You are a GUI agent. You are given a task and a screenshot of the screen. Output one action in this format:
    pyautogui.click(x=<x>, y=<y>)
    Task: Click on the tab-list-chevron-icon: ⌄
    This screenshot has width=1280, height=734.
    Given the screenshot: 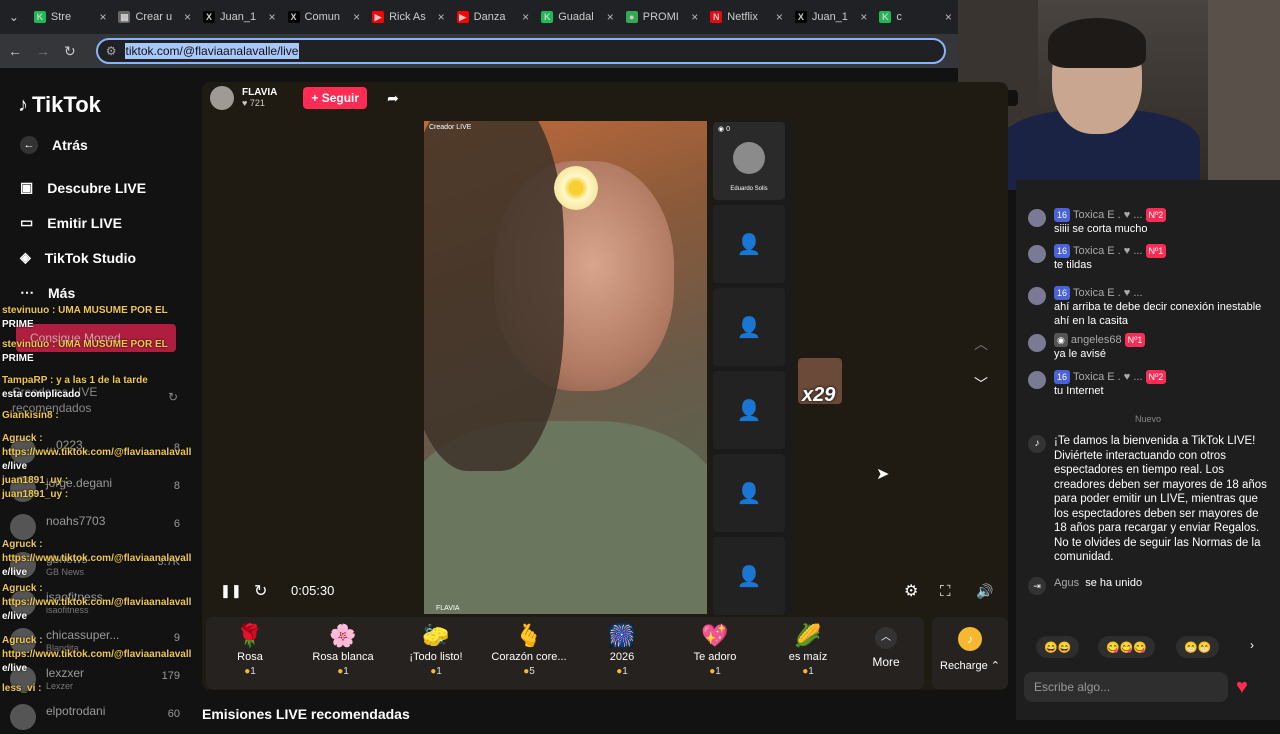 What is the action you would take?
    pyautogui.click(x=14, y=17)
    